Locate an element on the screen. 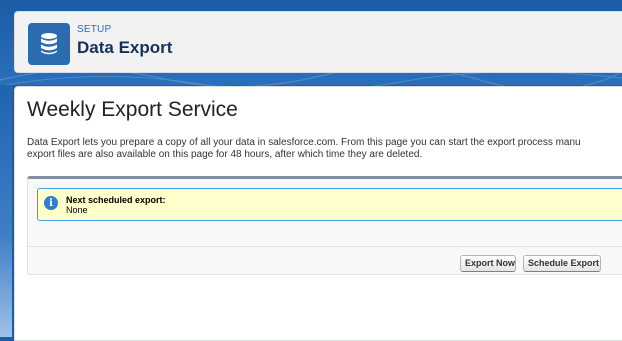  header-eyebrow: SETUP is located at coordinates (94, 29).